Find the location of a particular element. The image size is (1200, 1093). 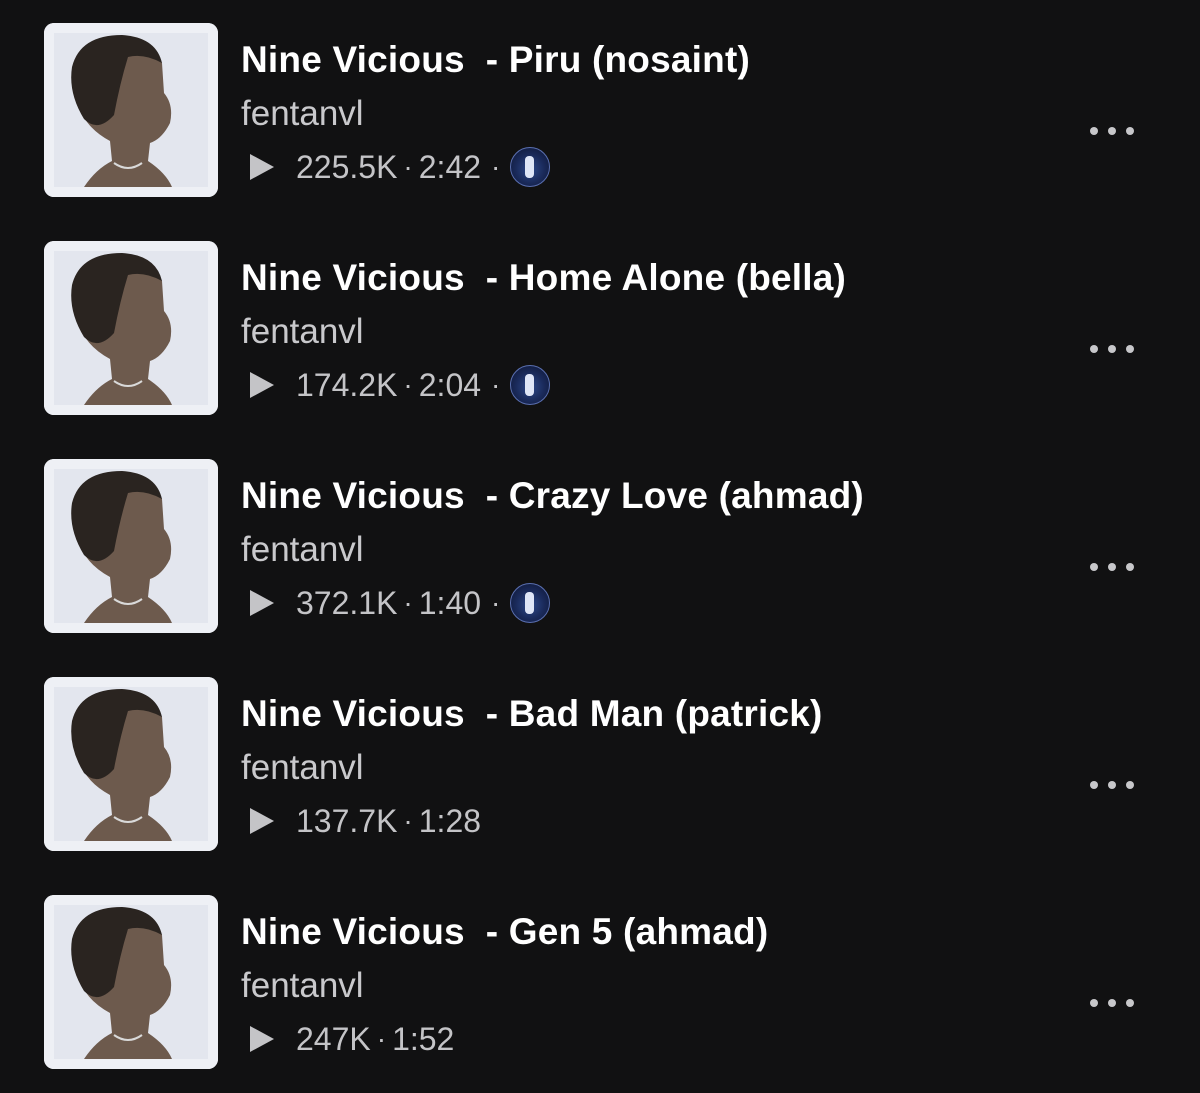

track-title: Nine Vicious - Bad Man (patrick) is located at coordinates (532, 714).